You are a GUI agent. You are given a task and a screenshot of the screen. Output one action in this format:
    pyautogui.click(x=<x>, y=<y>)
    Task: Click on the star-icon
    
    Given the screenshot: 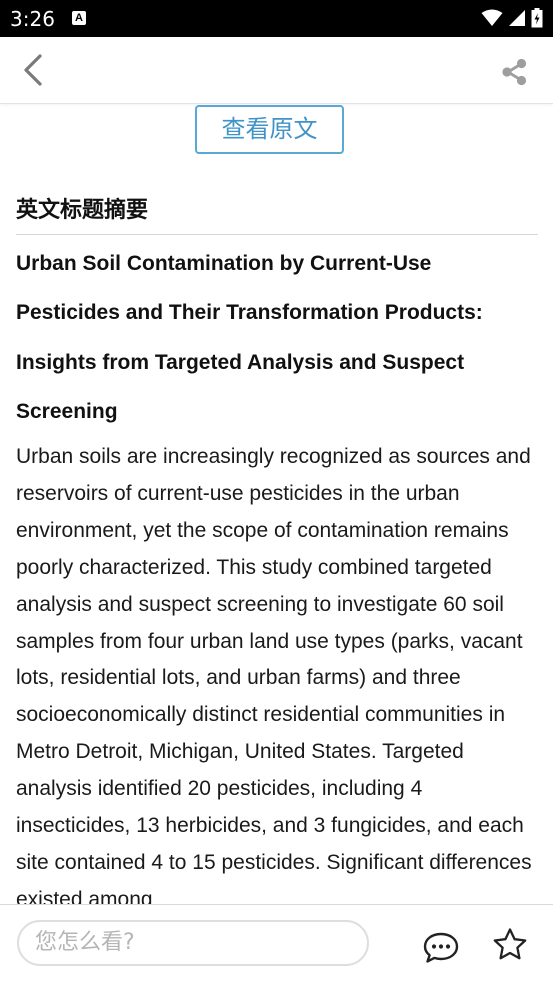 What is the action you would take?
    pyautogui.click(x=510, y=944)
    